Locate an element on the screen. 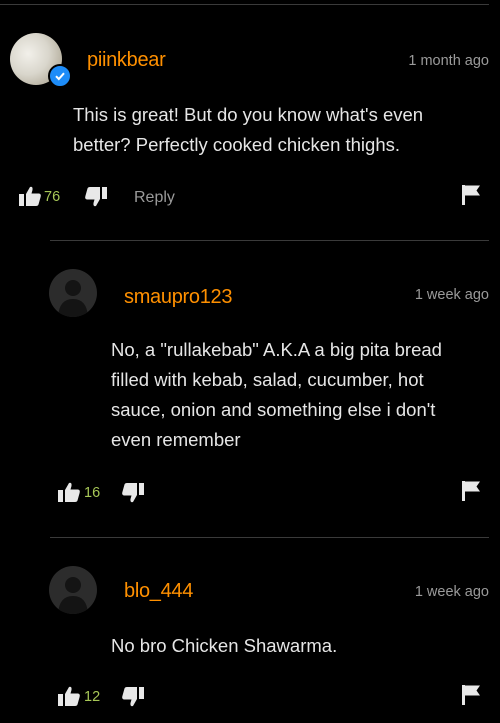 This screenshot has width=500, height=723. verified-icon is located at coordinates (60, 76).